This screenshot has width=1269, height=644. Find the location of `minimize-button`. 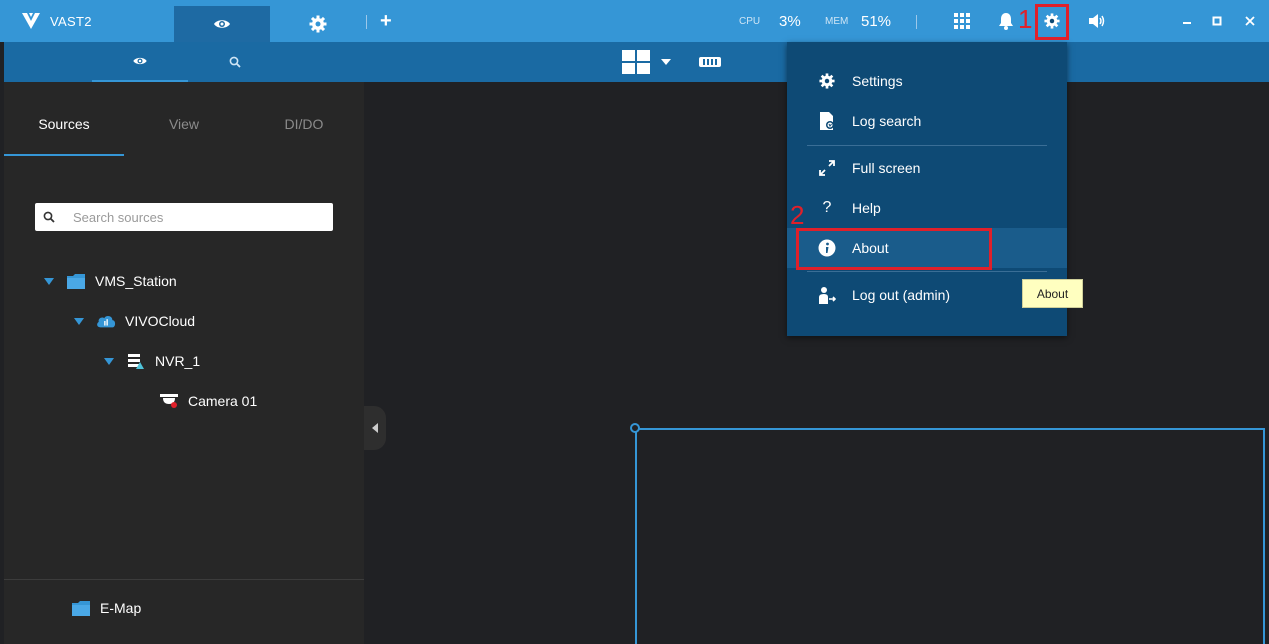

minimize-button is located at coordinates (1187, 21).